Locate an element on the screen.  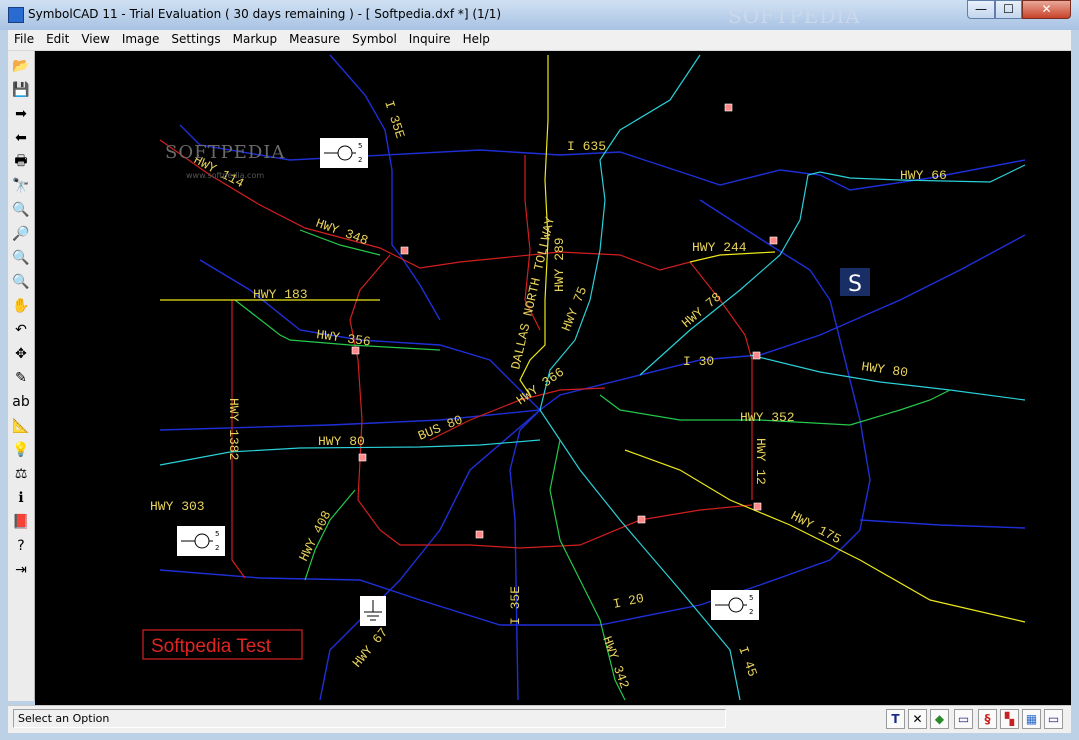
road-label: HWY 408 is located at coordinates (315, 535).